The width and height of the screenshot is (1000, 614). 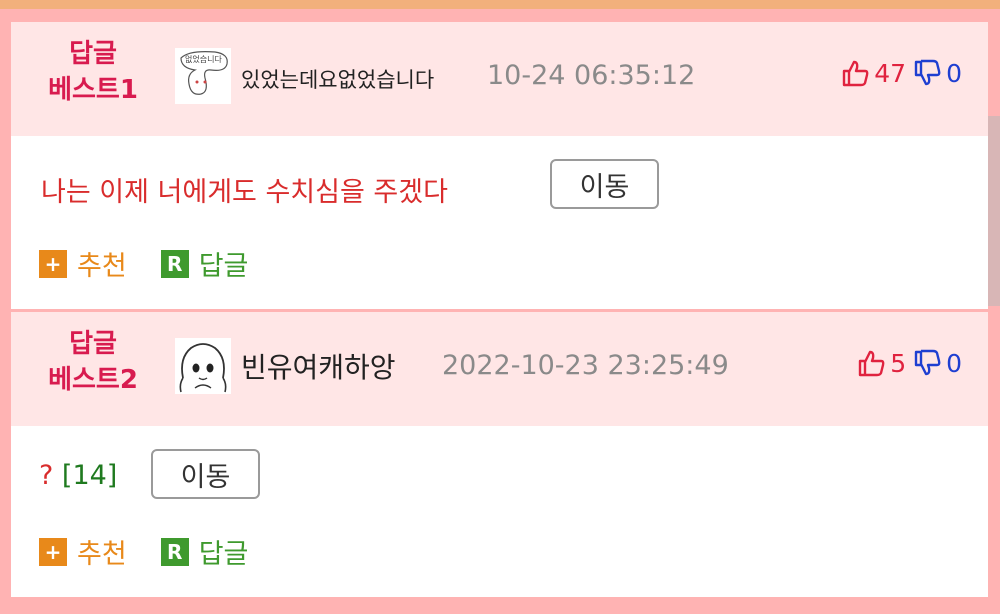 I want to click on timestamp: 10-24 06:35:12, so click(x=591, y=75).